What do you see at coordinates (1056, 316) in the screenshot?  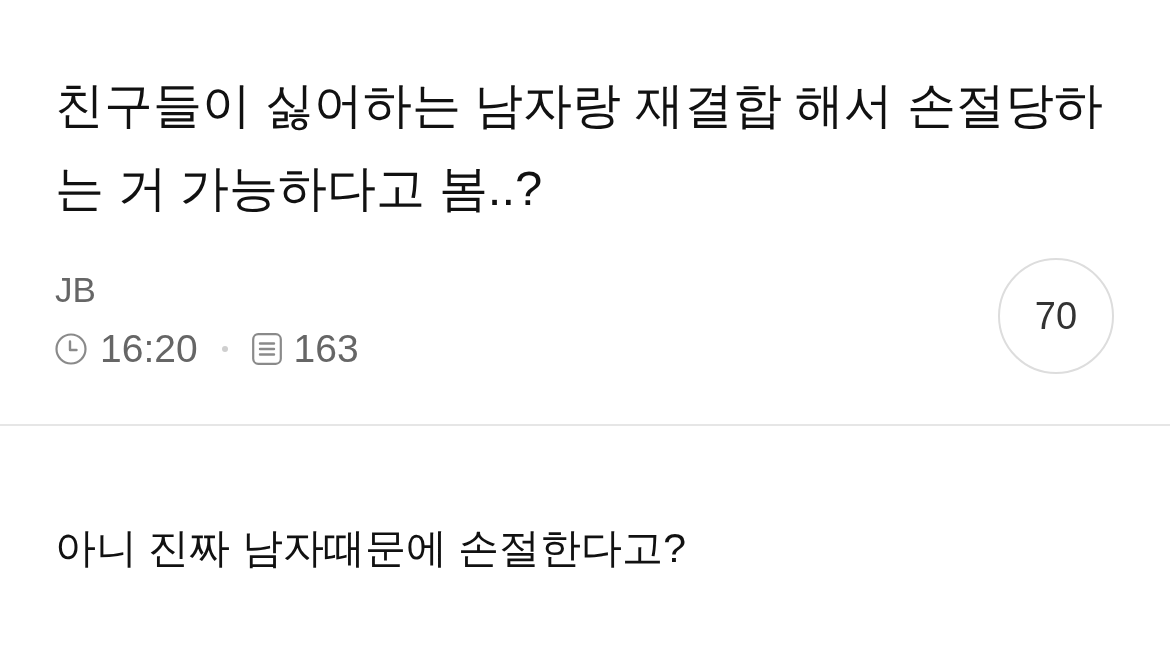 I see `comment-count-button: 70` at bounding box center [1056, 316].